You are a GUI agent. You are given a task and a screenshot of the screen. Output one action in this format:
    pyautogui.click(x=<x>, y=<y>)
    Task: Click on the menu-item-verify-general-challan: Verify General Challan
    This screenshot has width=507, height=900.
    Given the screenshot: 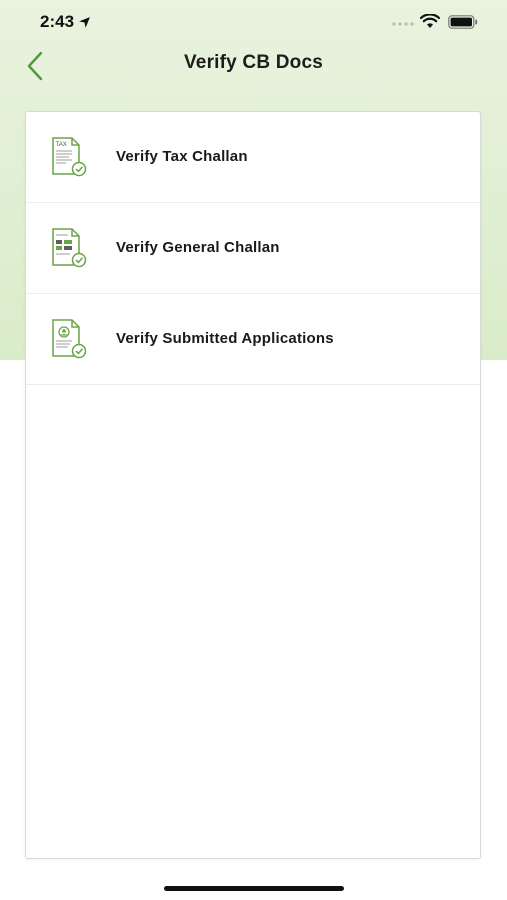 What is the action you would take?
    pyautogui.click(x=253, y=248)
    